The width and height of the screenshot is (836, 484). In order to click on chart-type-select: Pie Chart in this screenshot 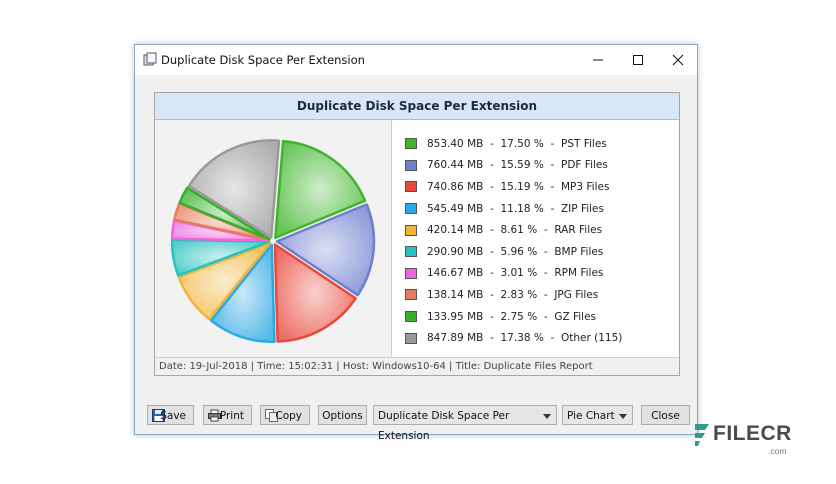, I will do `click(597, 415)`.